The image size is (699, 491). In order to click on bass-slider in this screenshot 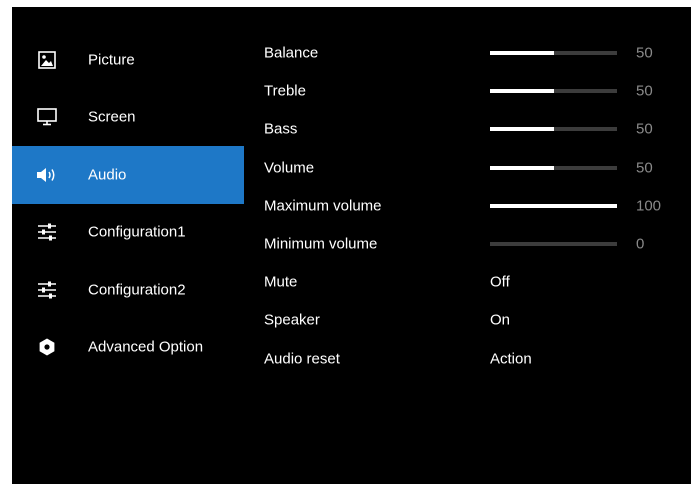, I will do `click(553, 129)`.